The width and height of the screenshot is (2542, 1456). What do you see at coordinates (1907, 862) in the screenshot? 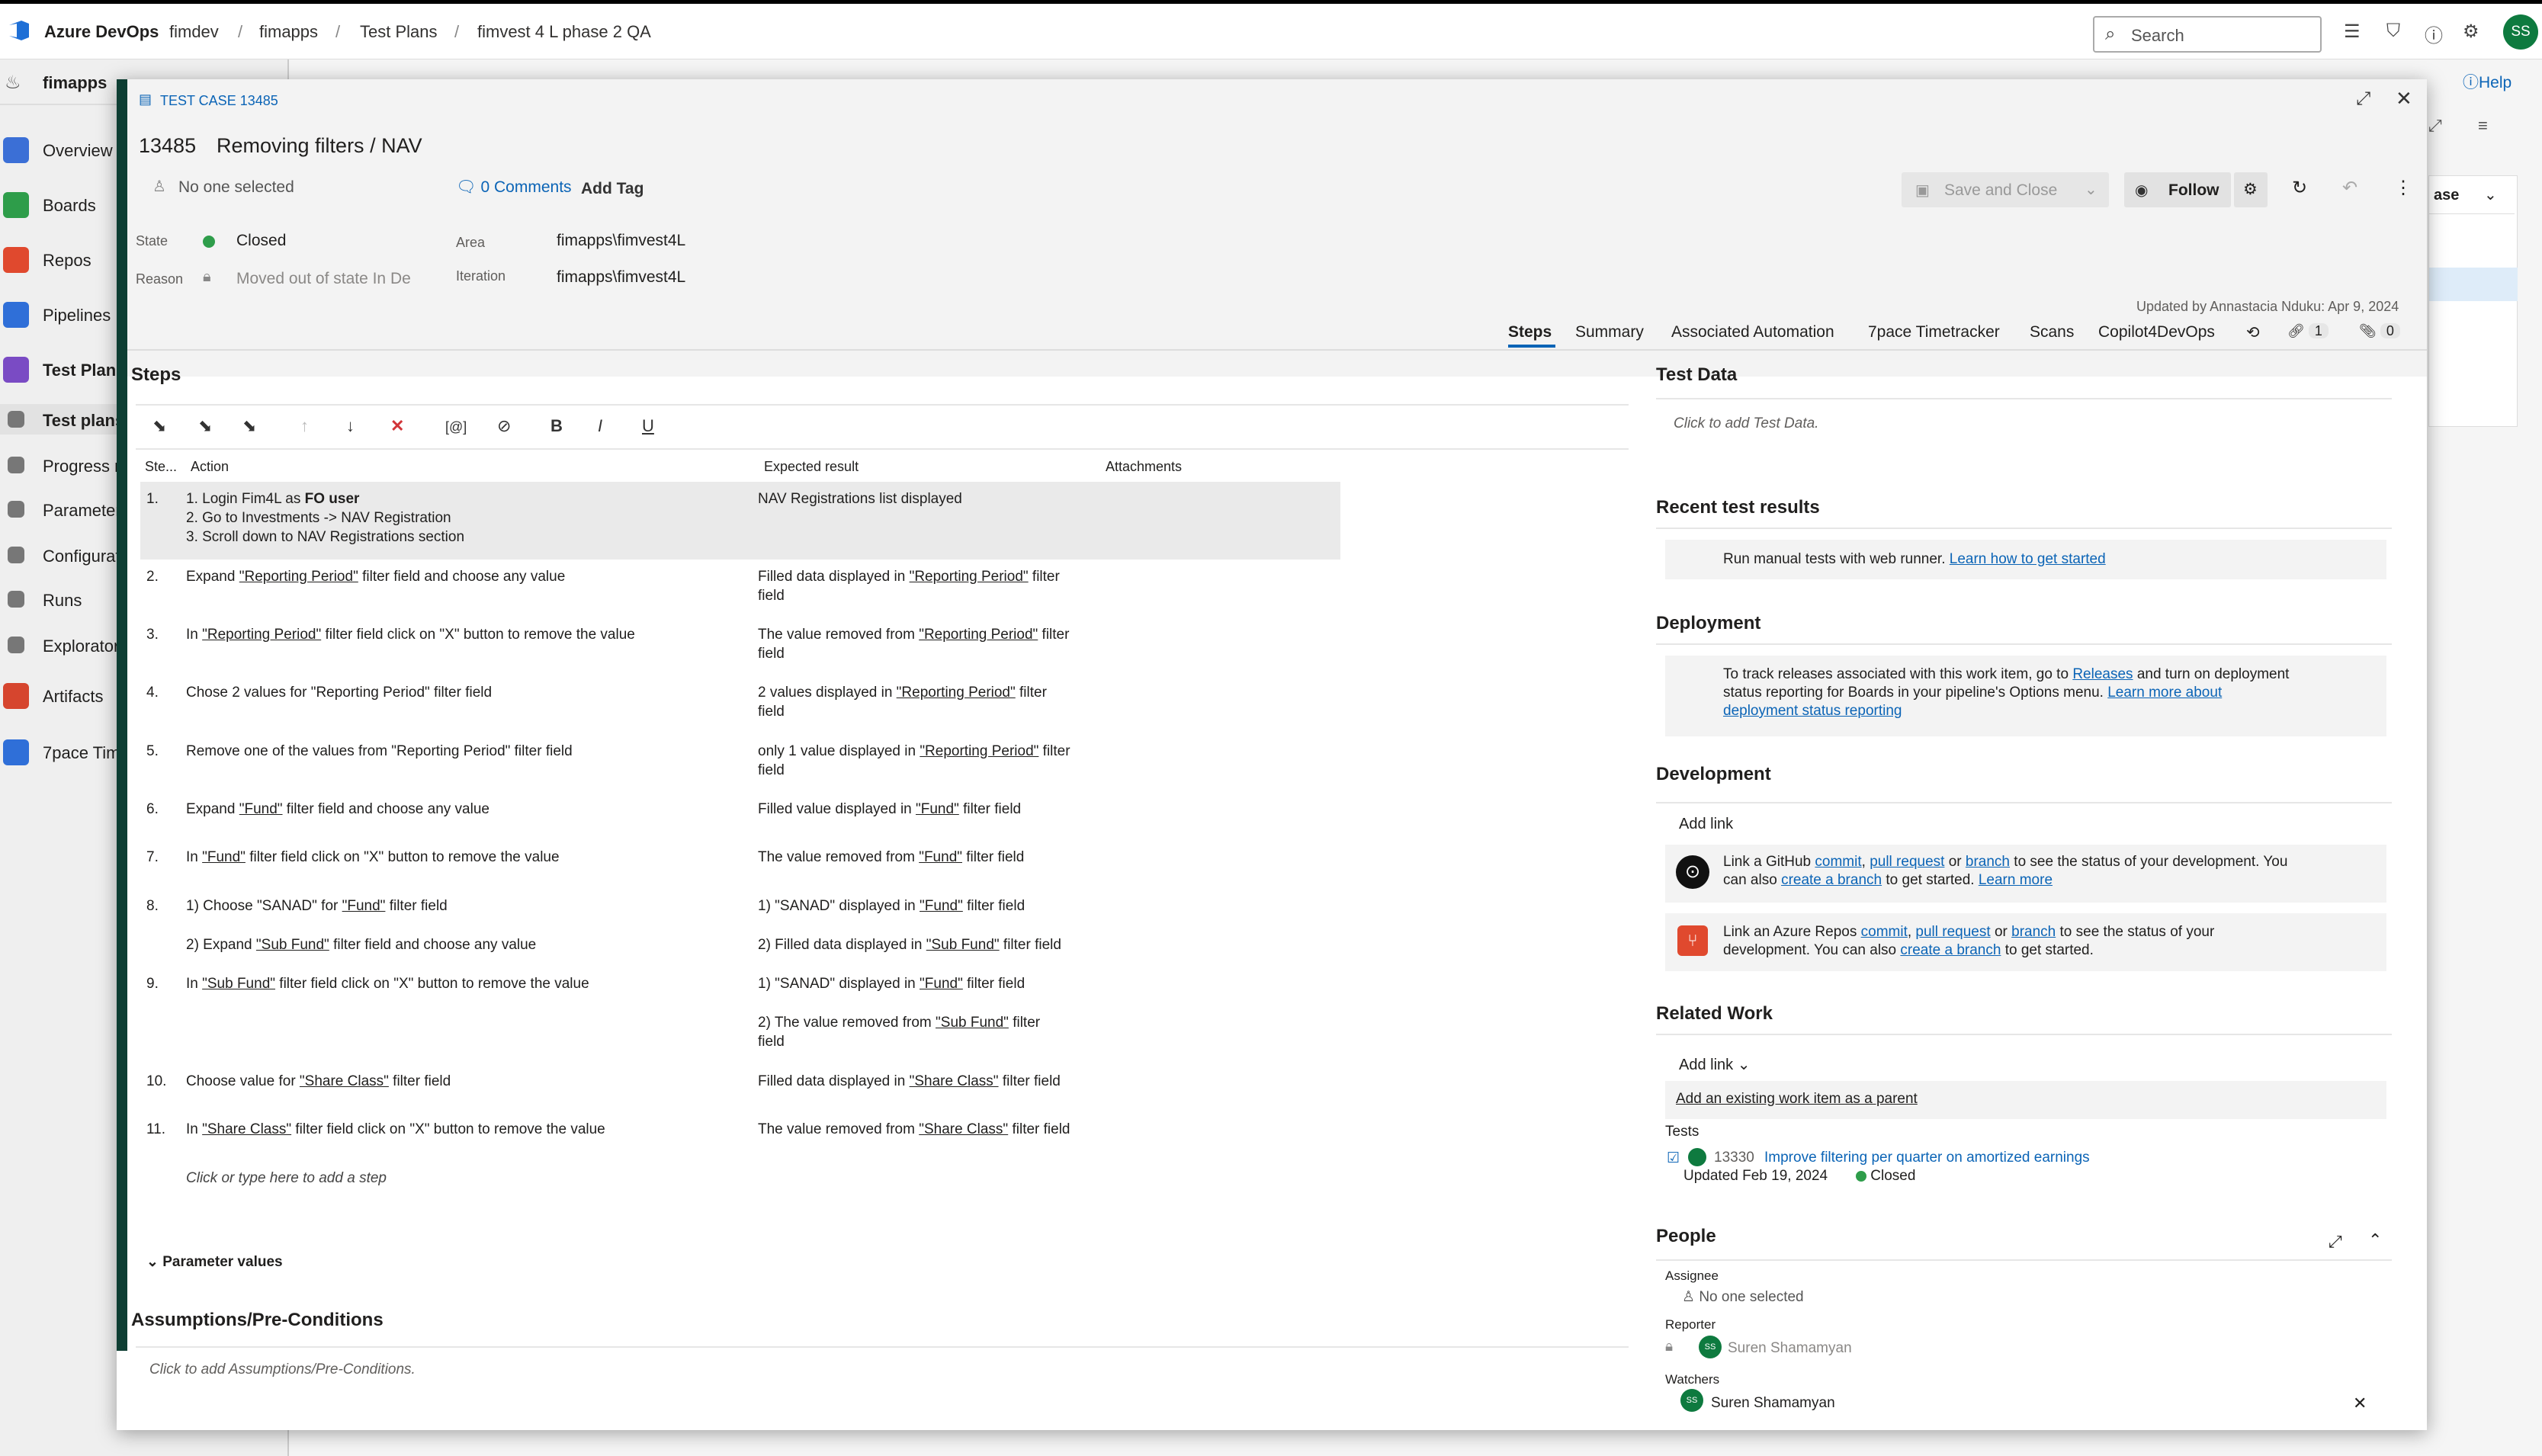
I see `github-pull-request-link: pull request` at bounding box center [1907, 862].